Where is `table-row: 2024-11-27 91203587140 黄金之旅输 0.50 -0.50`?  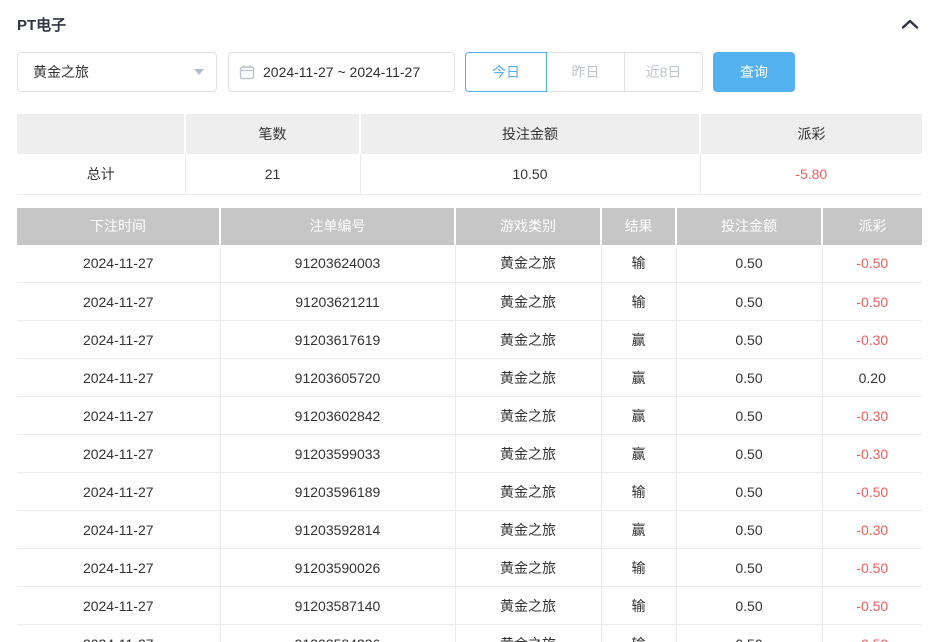 table-row: 2024-11-27 91203587140 黄金之旅输 0.50 -0.50 is located at coordinates (469, 605).